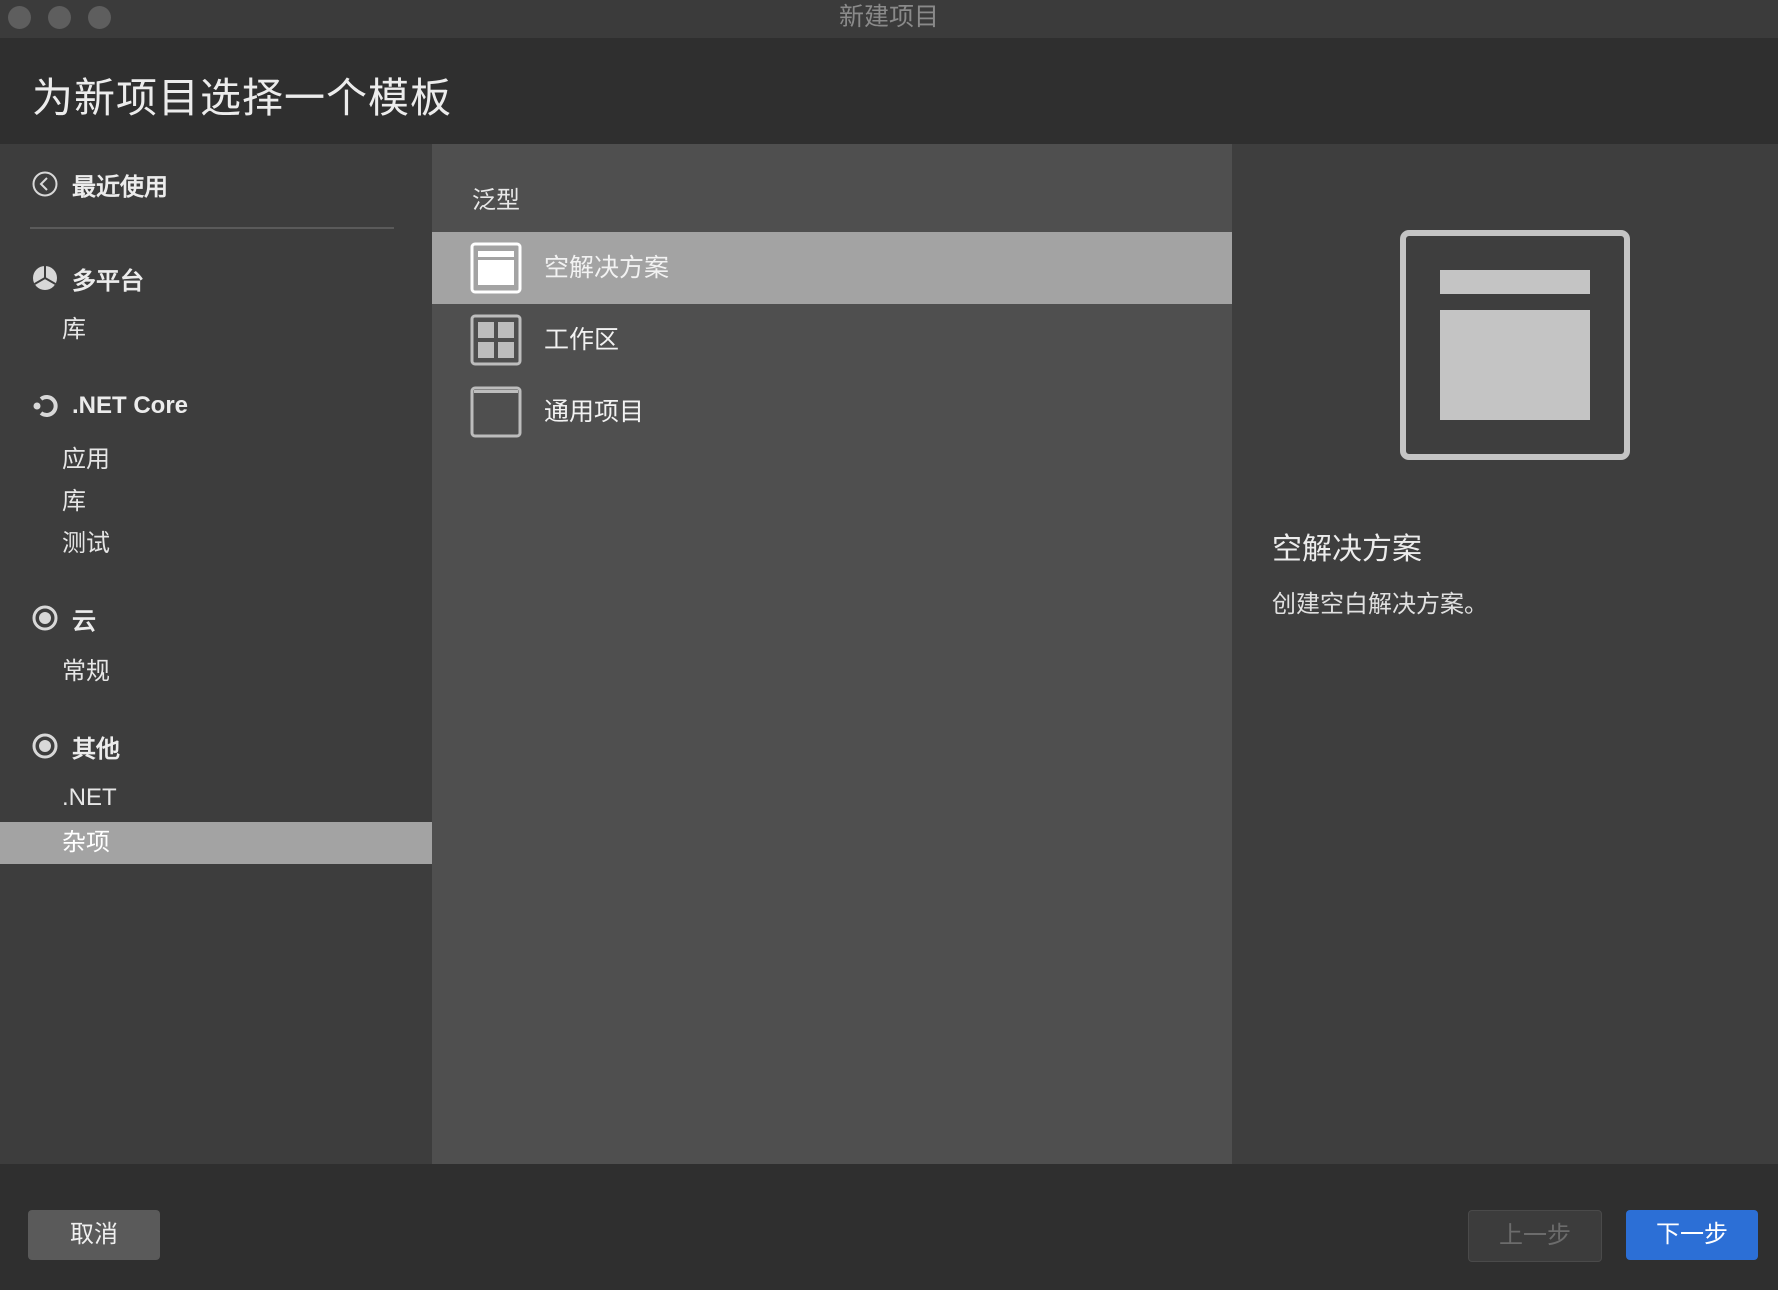  What do you see at coordinates (108, 281) in the screenshot?
I see `category-label: 多平台` at bounding box center [108, 281].